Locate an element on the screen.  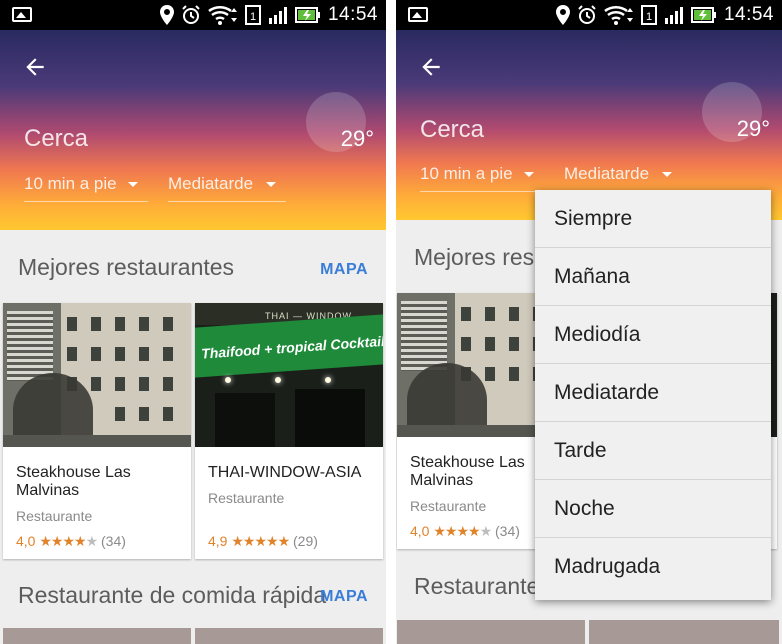
restaurant-rating: 4,9 ★★★★★ (29) is located at coordinates (263, 541).